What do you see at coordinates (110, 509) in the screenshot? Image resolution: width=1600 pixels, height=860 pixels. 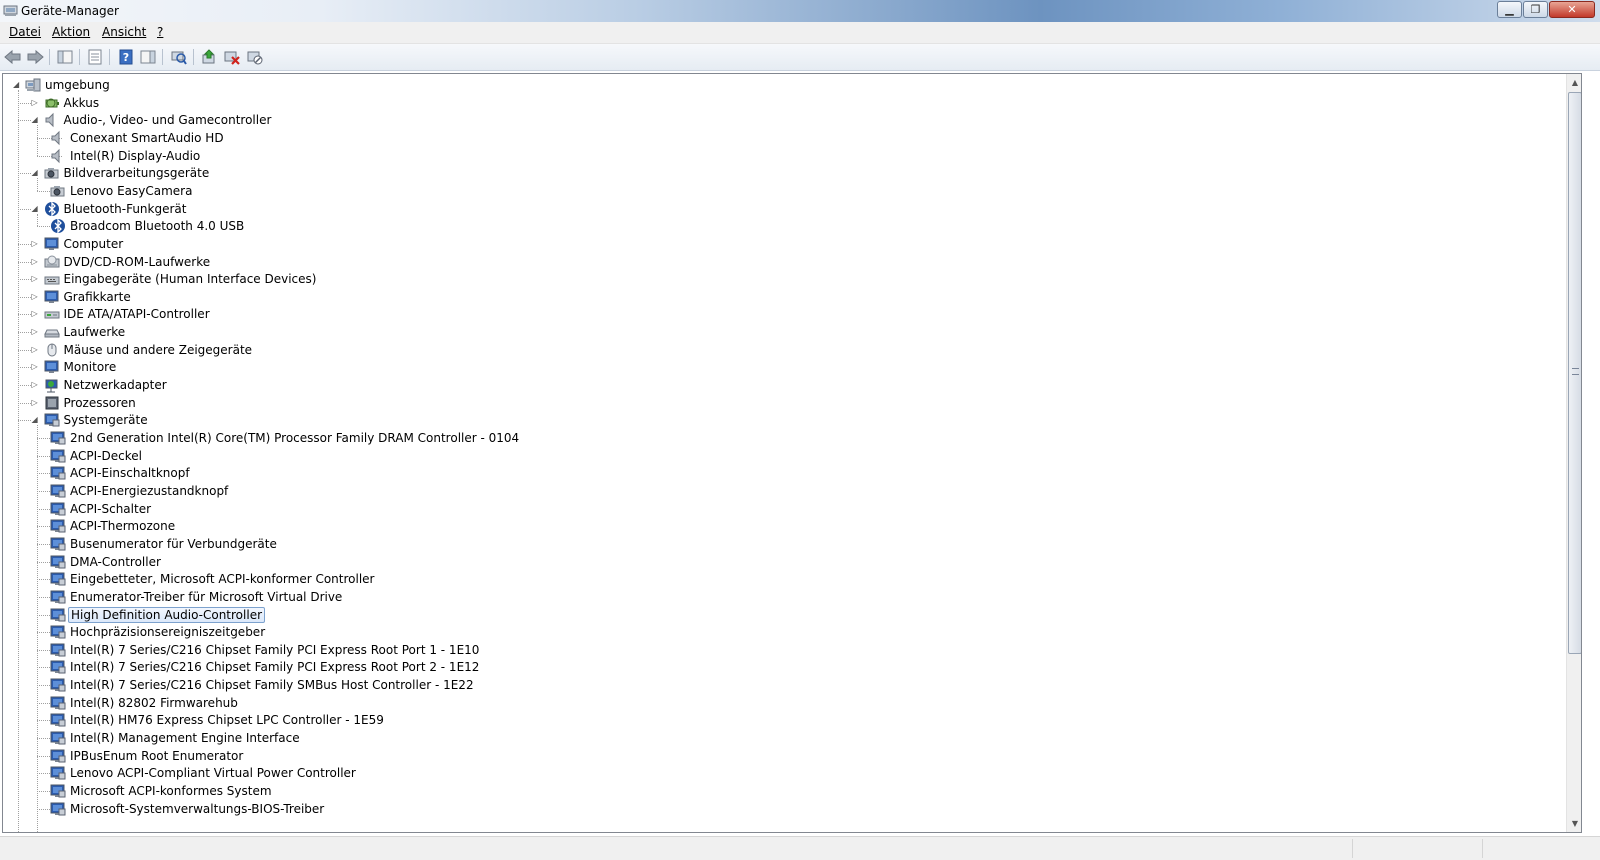 I see `node-label: ACPI-Schalter` at bounding box center [110, 509].